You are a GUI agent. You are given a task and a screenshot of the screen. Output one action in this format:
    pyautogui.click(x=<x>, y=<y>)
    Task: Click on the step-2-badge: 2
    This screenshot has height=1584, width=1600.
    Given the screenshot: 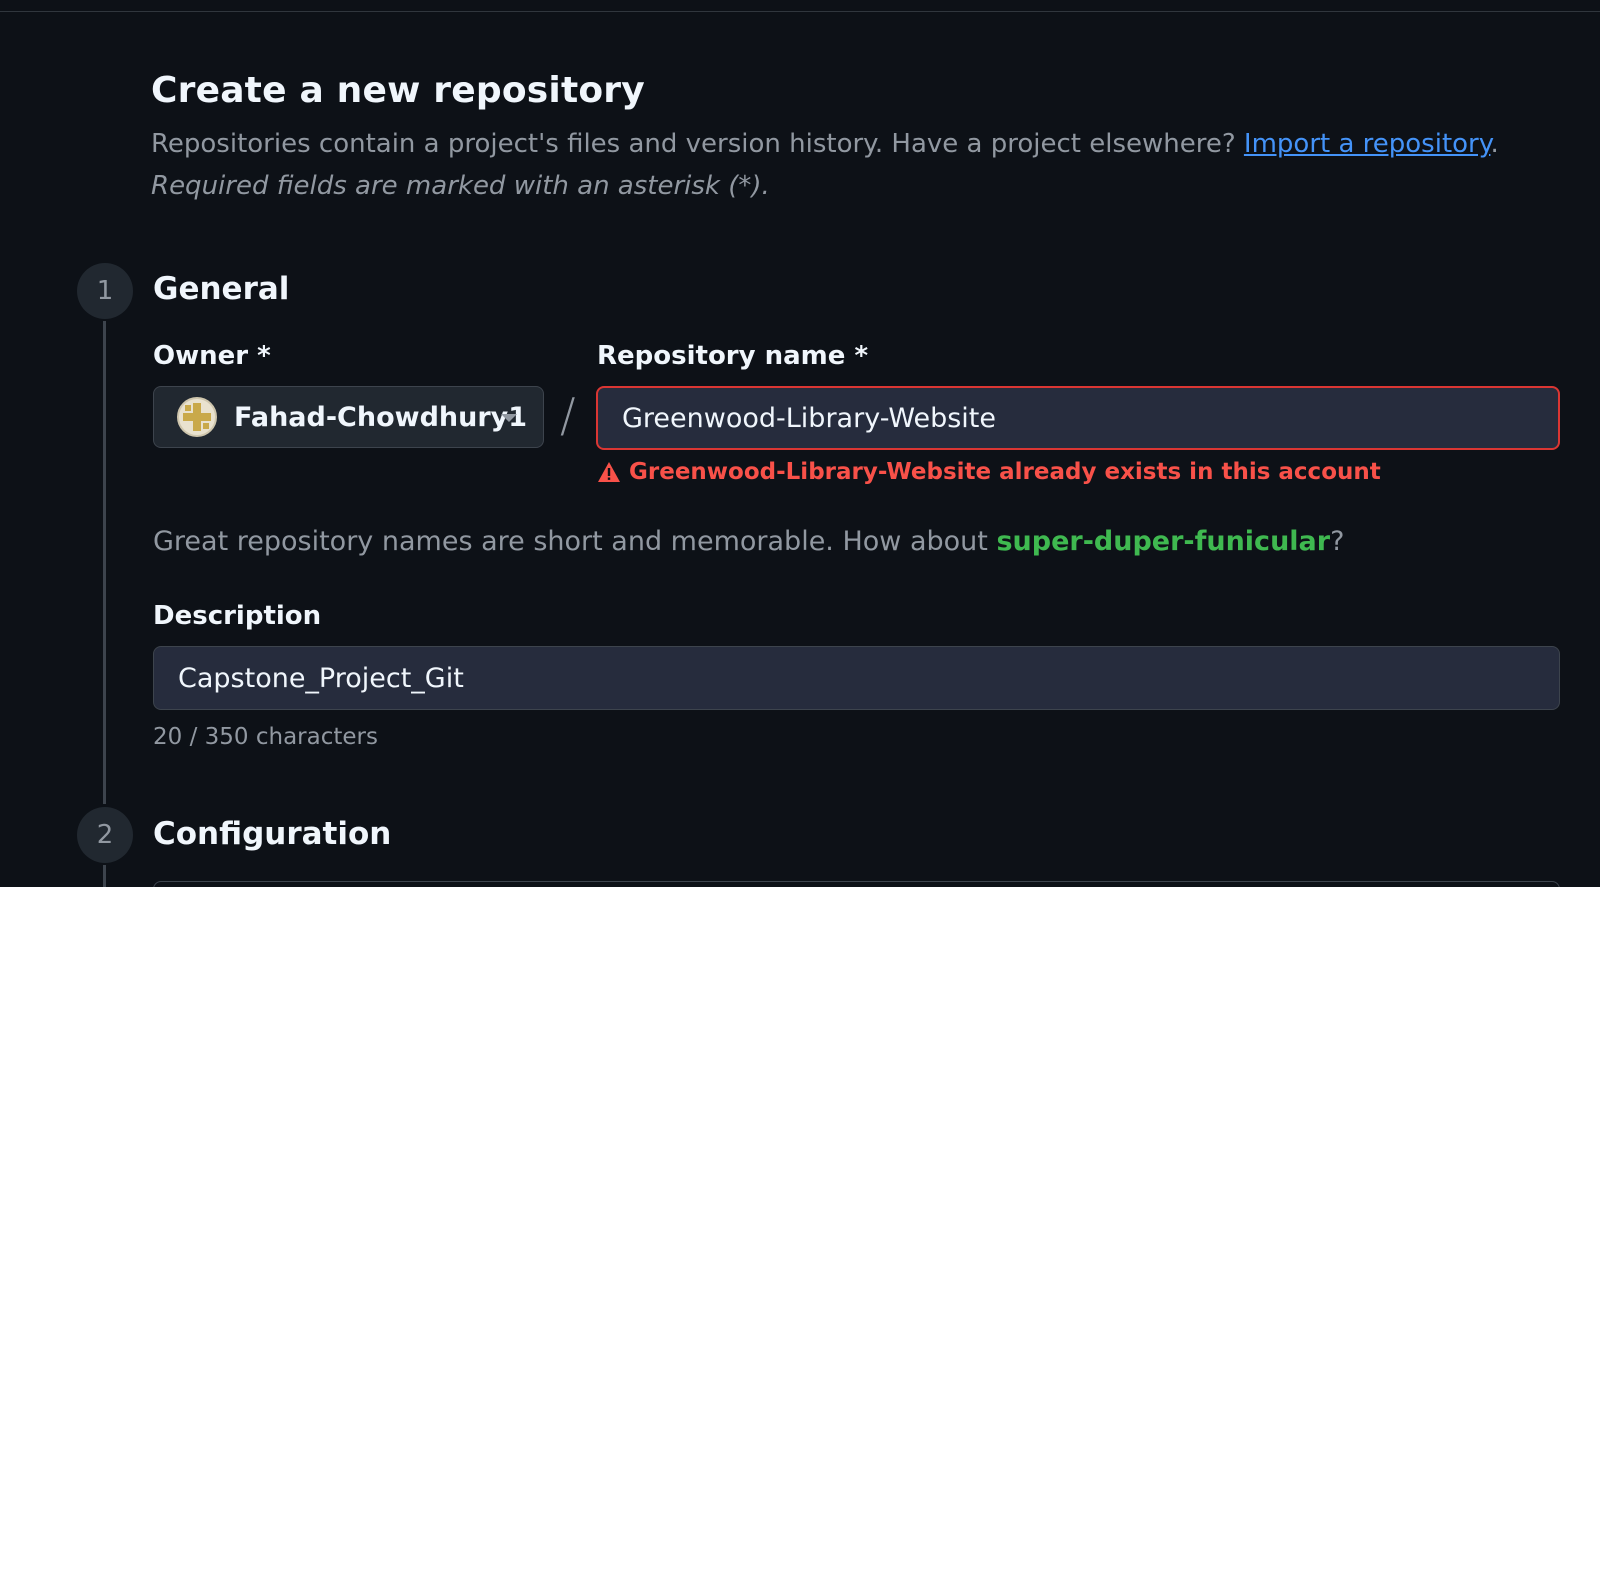 What is the action you would take?
    pyautogui.click(x=105, y=835)
    